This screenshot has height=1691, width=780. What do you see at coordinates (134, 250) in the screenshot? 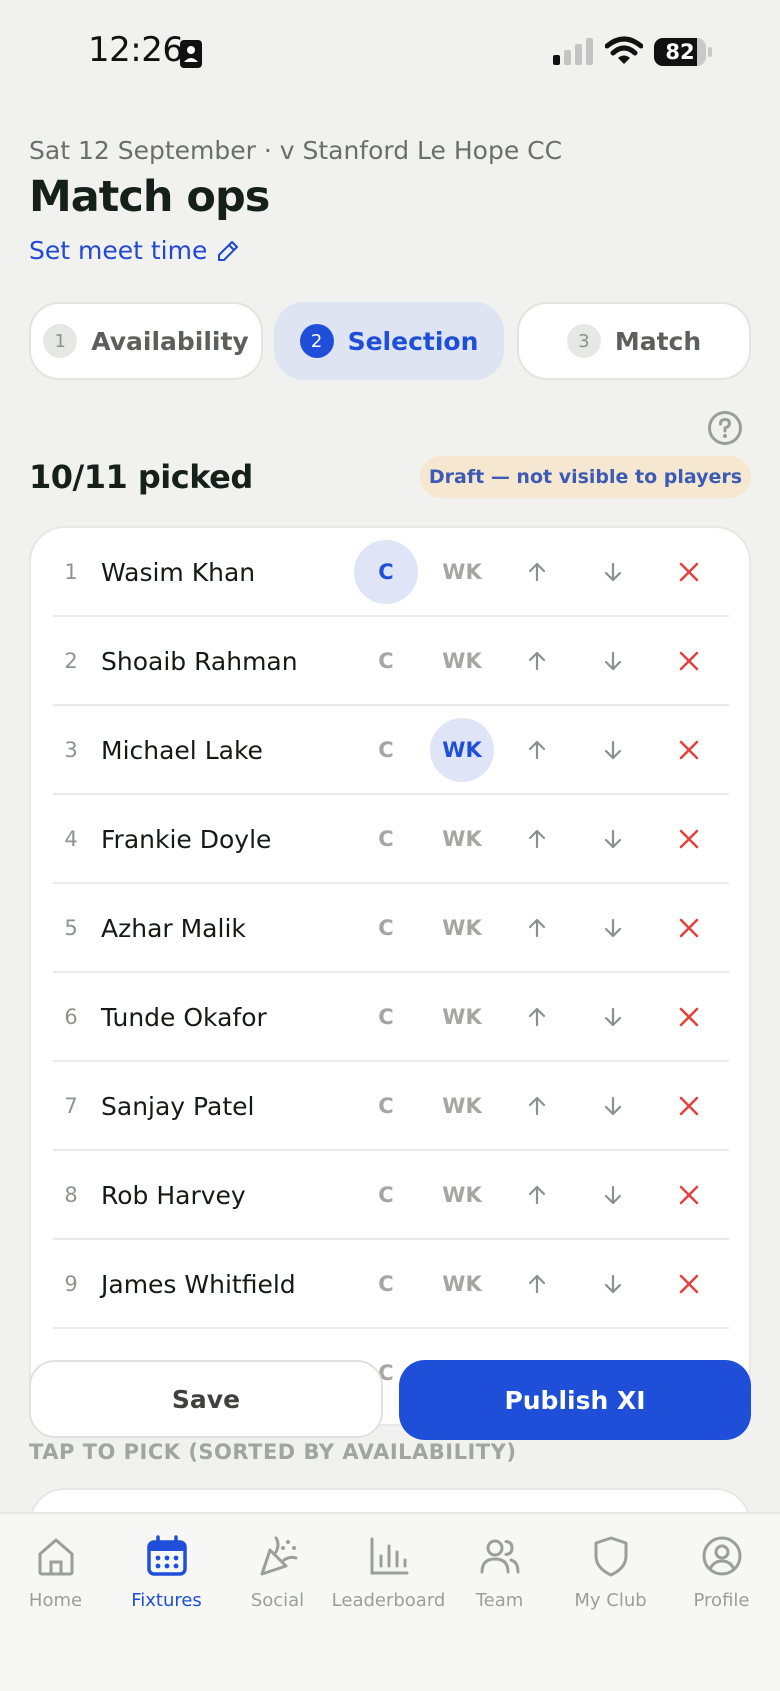
I see `set-meet-time-link: Set meet time` at bounding box center [134, 250].